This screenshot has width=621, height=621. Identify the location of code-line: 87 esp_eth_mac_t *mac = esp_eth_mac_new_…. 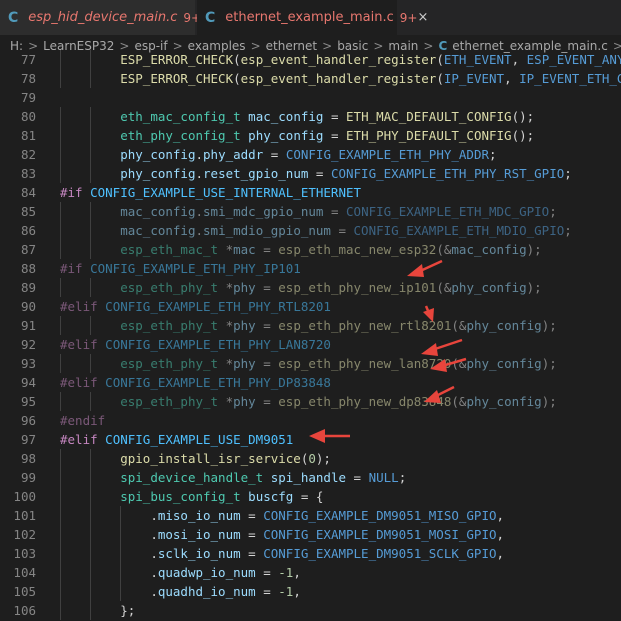
(310, 249).